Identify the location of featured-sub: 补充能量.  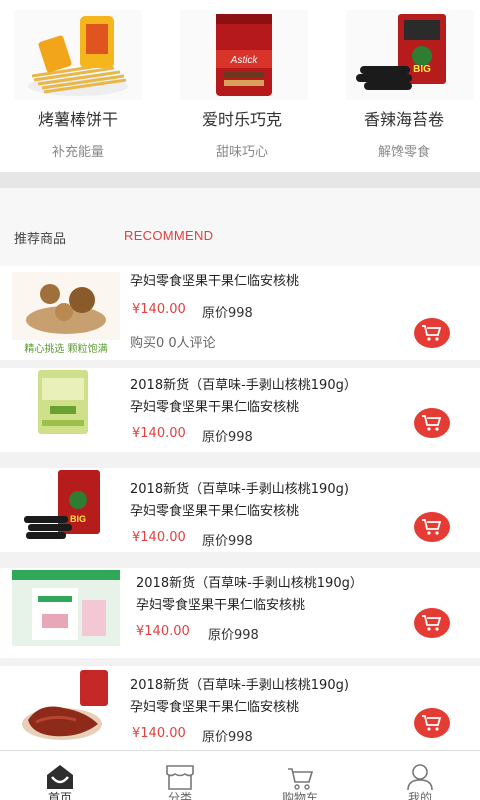
(77, 152).